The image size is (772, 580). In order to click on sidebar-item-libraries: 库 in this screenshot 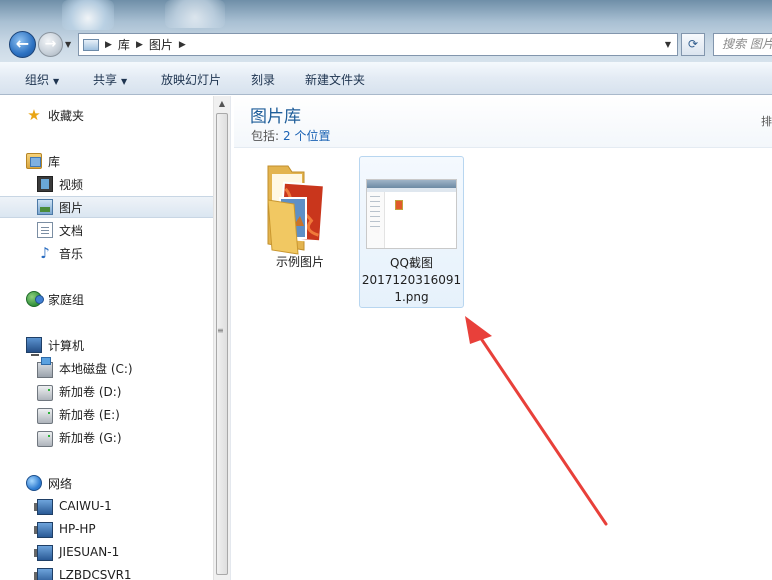, I will do `click(106, 161)`.